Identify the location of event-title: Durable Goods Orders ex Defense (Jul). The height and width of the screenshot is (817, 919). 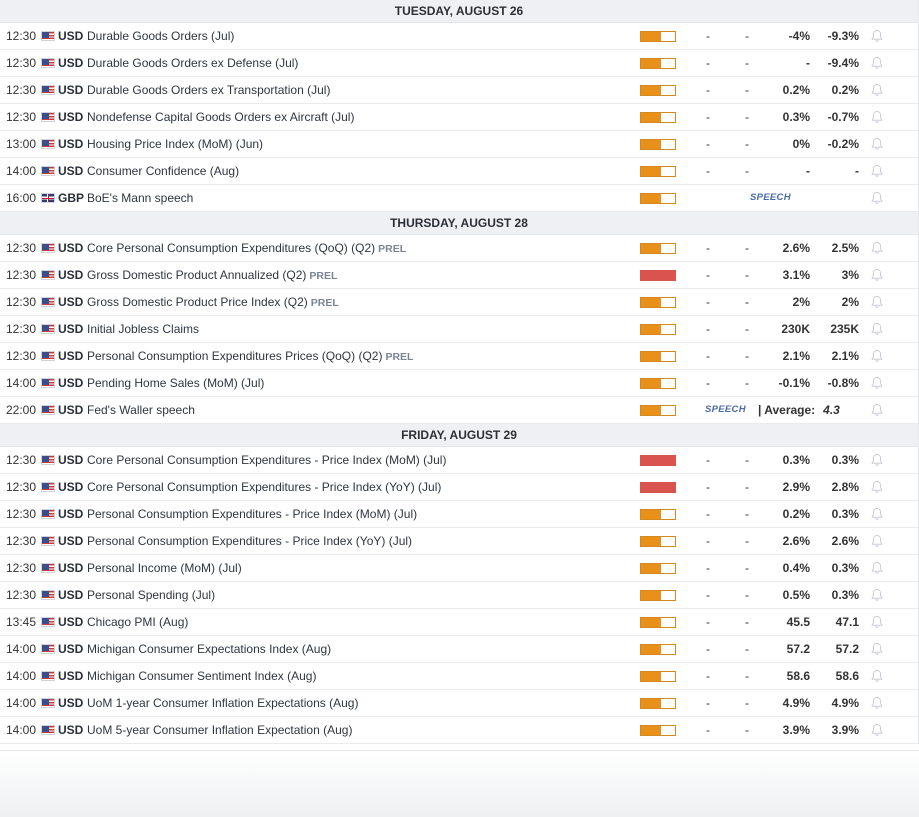
(192, 63).